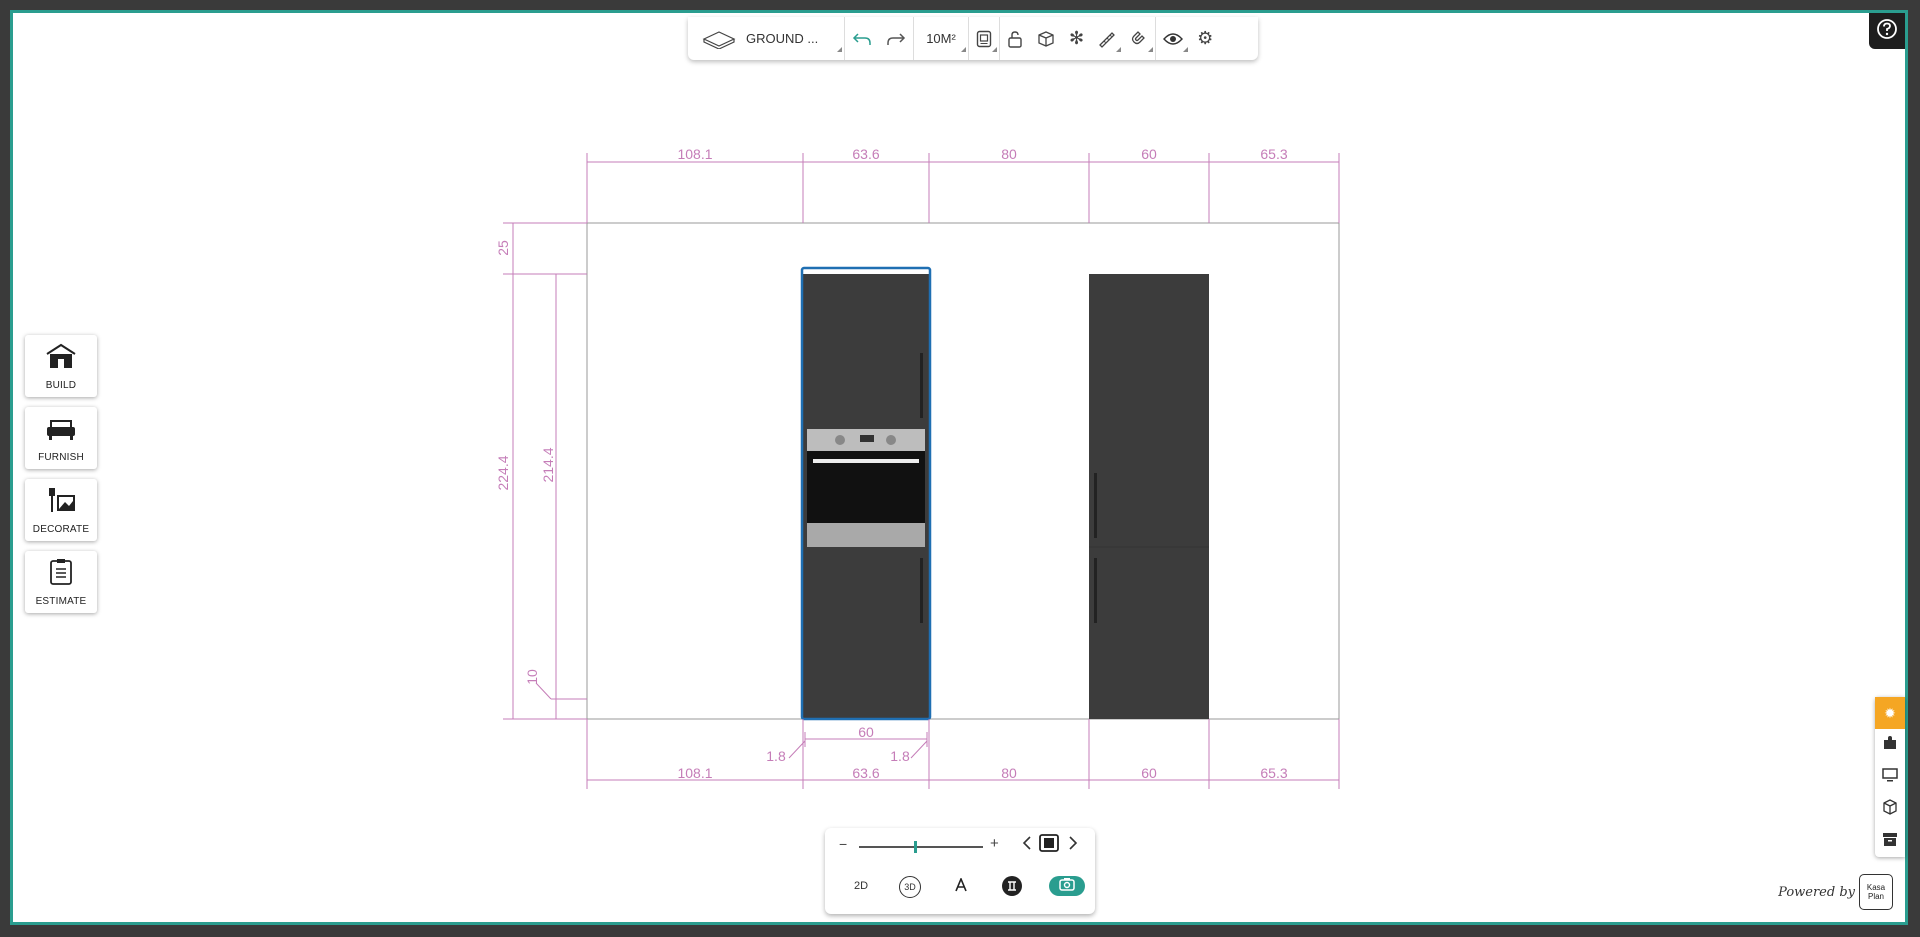 The image size is (1920, 937). Describe the element at coordinates (719, 39) in the screenshot. I see `floor-plan-icon` at that location.